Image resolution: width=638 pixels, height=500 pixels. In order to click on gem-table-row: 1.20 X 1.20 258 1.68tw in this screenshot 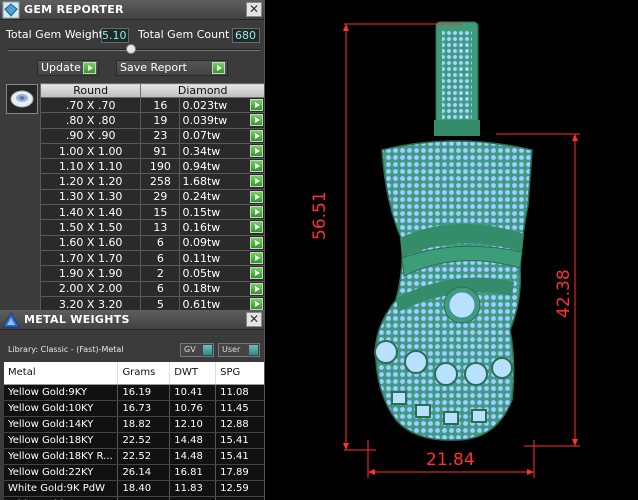, I will do `click(151, 181)`.